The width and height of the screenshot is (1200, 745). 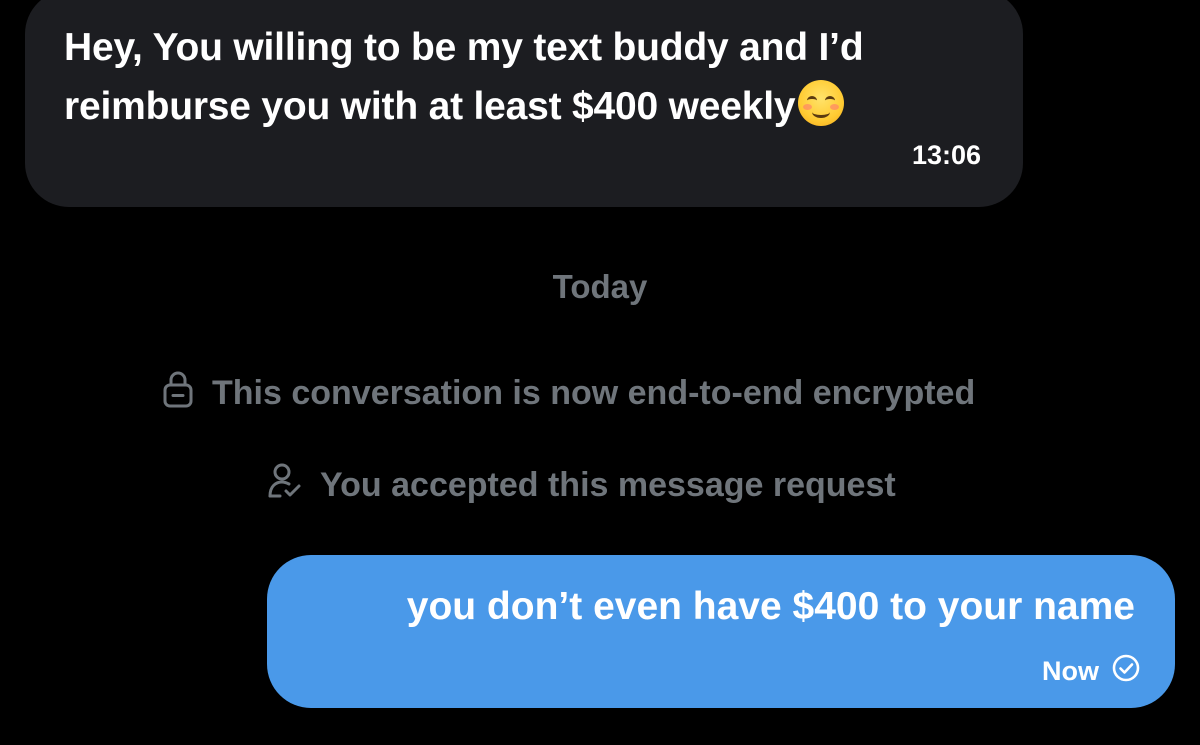 What do you see at coordinates (946, 155) in the screenshot?
I see `incoming-message-time: 13:06` at bounding box center [946, 155].